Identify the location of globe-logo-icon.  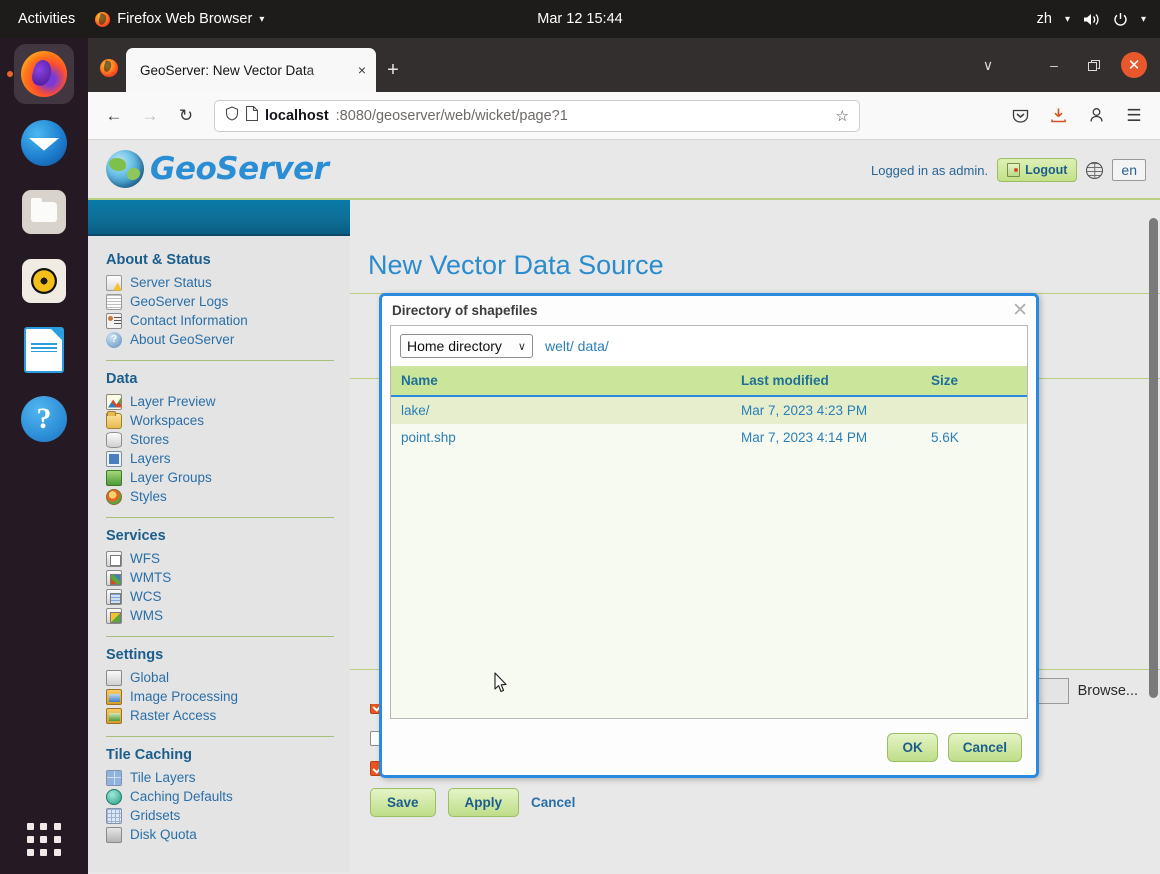
(125, 169).